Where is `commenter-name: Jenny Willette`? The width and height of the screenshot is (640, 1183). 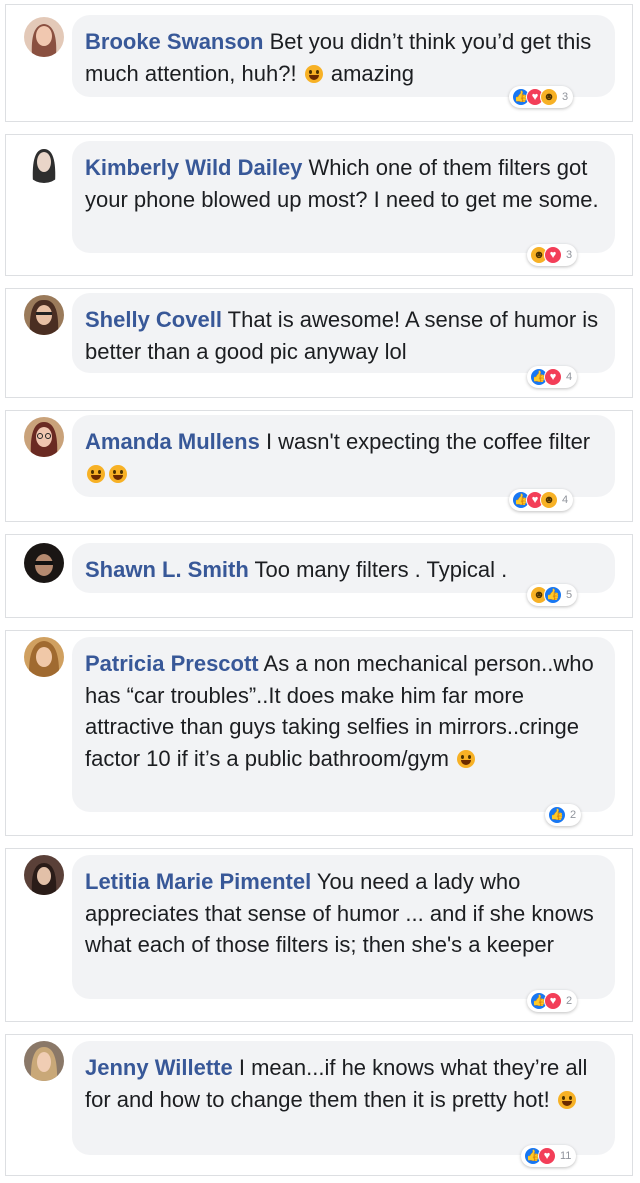
commenter-name: Jenny Willette is located at coordinates (159, 1067).